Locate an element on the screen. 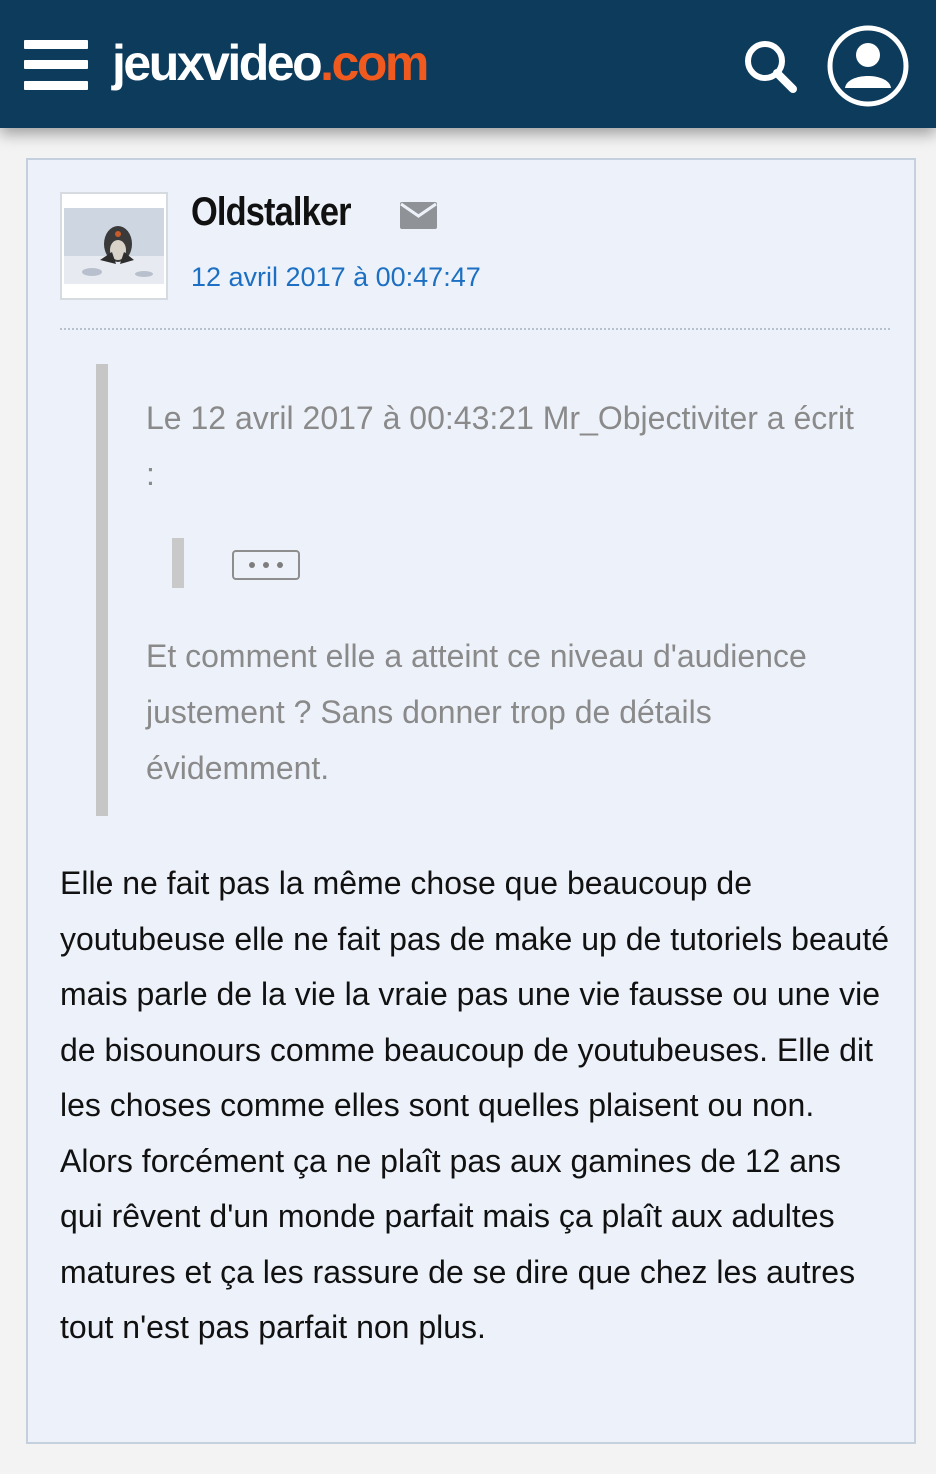  top-navigation-bar: jeuxvideo.com is located at coordinates (468, 64).